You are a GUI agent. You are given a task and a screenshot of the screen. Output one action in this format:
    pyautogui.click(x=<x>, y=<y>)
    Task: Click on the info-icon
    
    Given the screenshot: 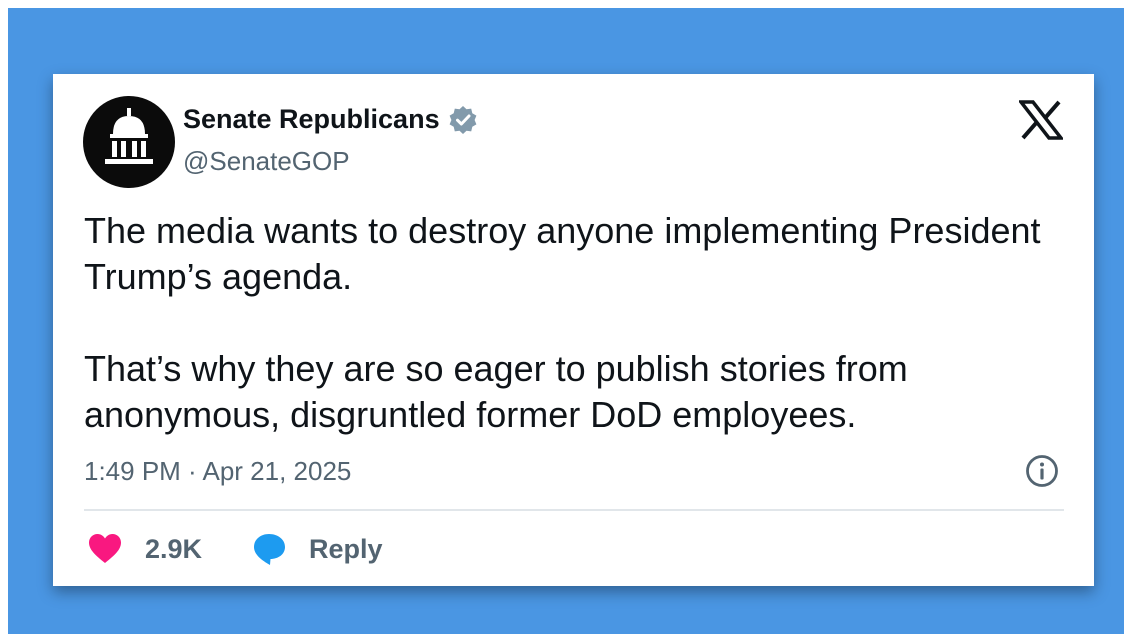 What is the action you would take?
    pyautogui.click(x=1042, y=471)
    